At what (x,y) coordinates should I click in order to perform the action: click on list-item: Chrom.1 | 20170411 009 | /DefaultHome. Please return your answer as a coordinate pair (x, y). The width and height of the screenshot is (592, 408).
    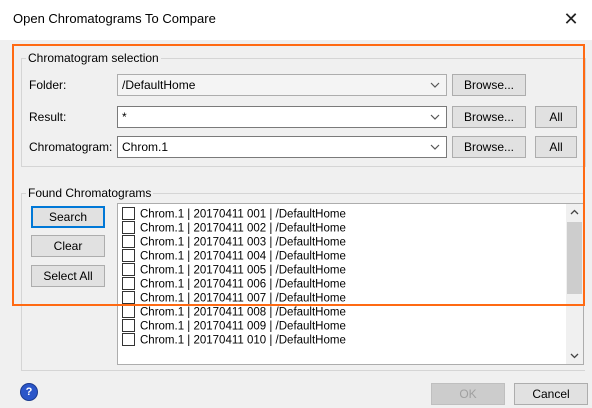
    Looking at the image, I should click on (234, 326).